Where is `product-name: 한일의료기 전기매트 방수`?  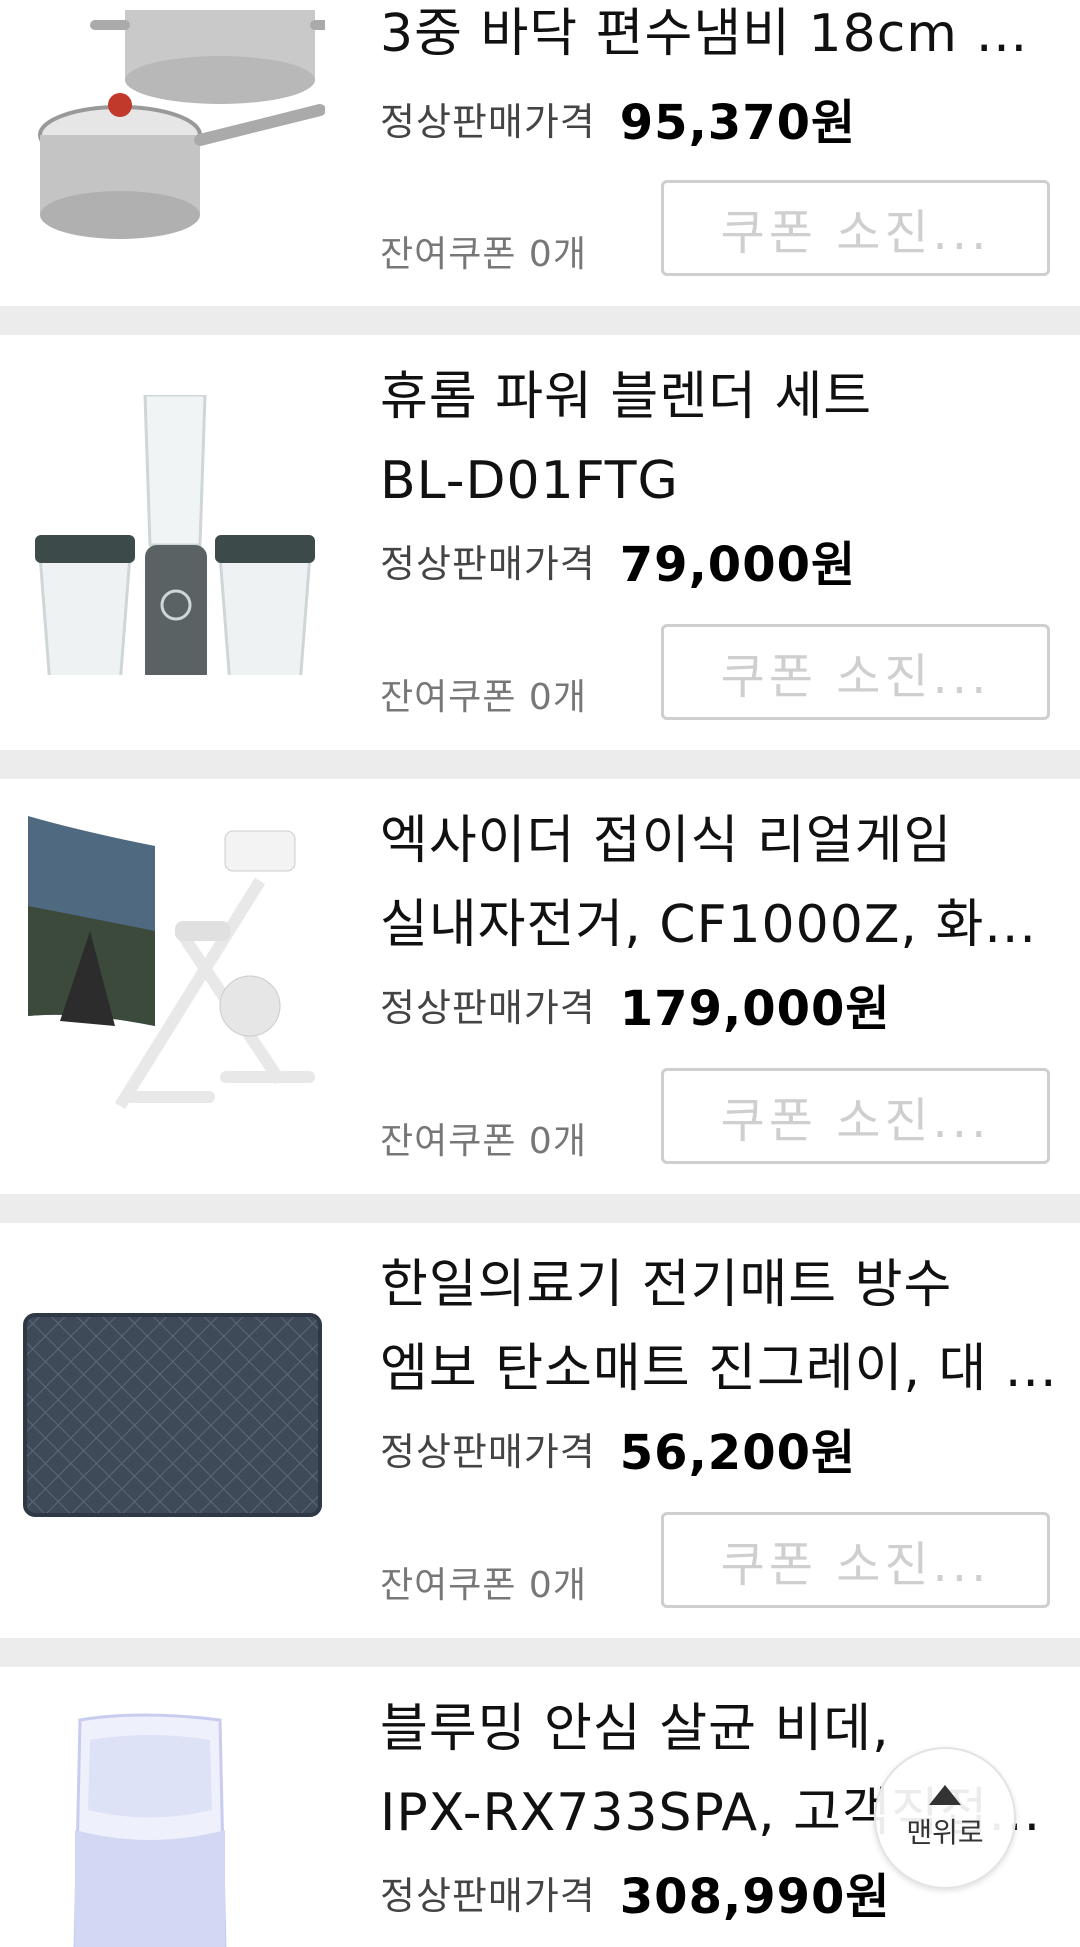 product-name: 한일의료기 전기매트 방수 is located at coordinates (720, 1285).